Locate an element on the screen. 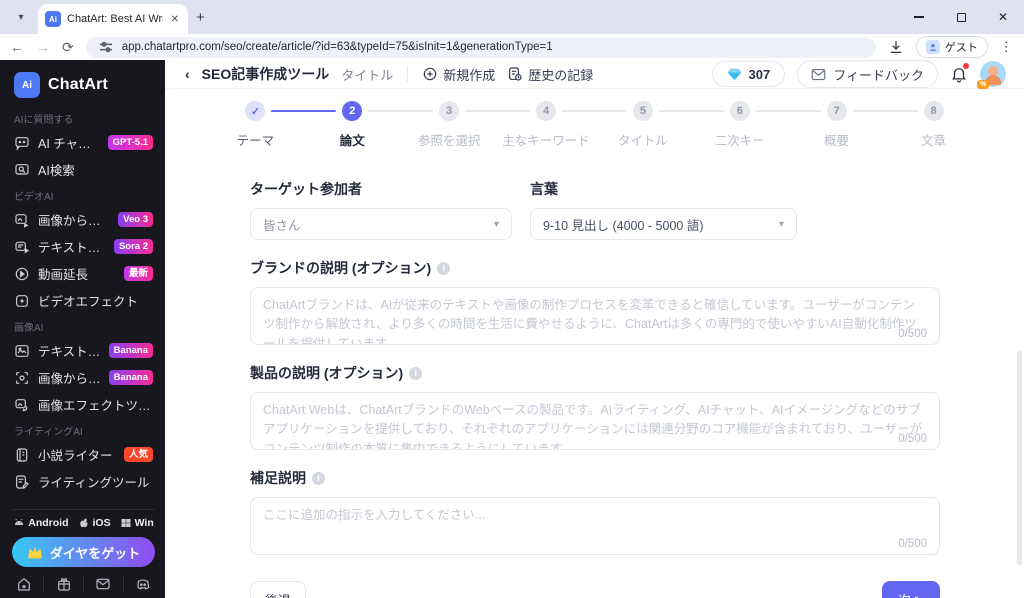 This screenshot has height=598, width=1024. image-effect-icon is located at coordinates (21, 404).